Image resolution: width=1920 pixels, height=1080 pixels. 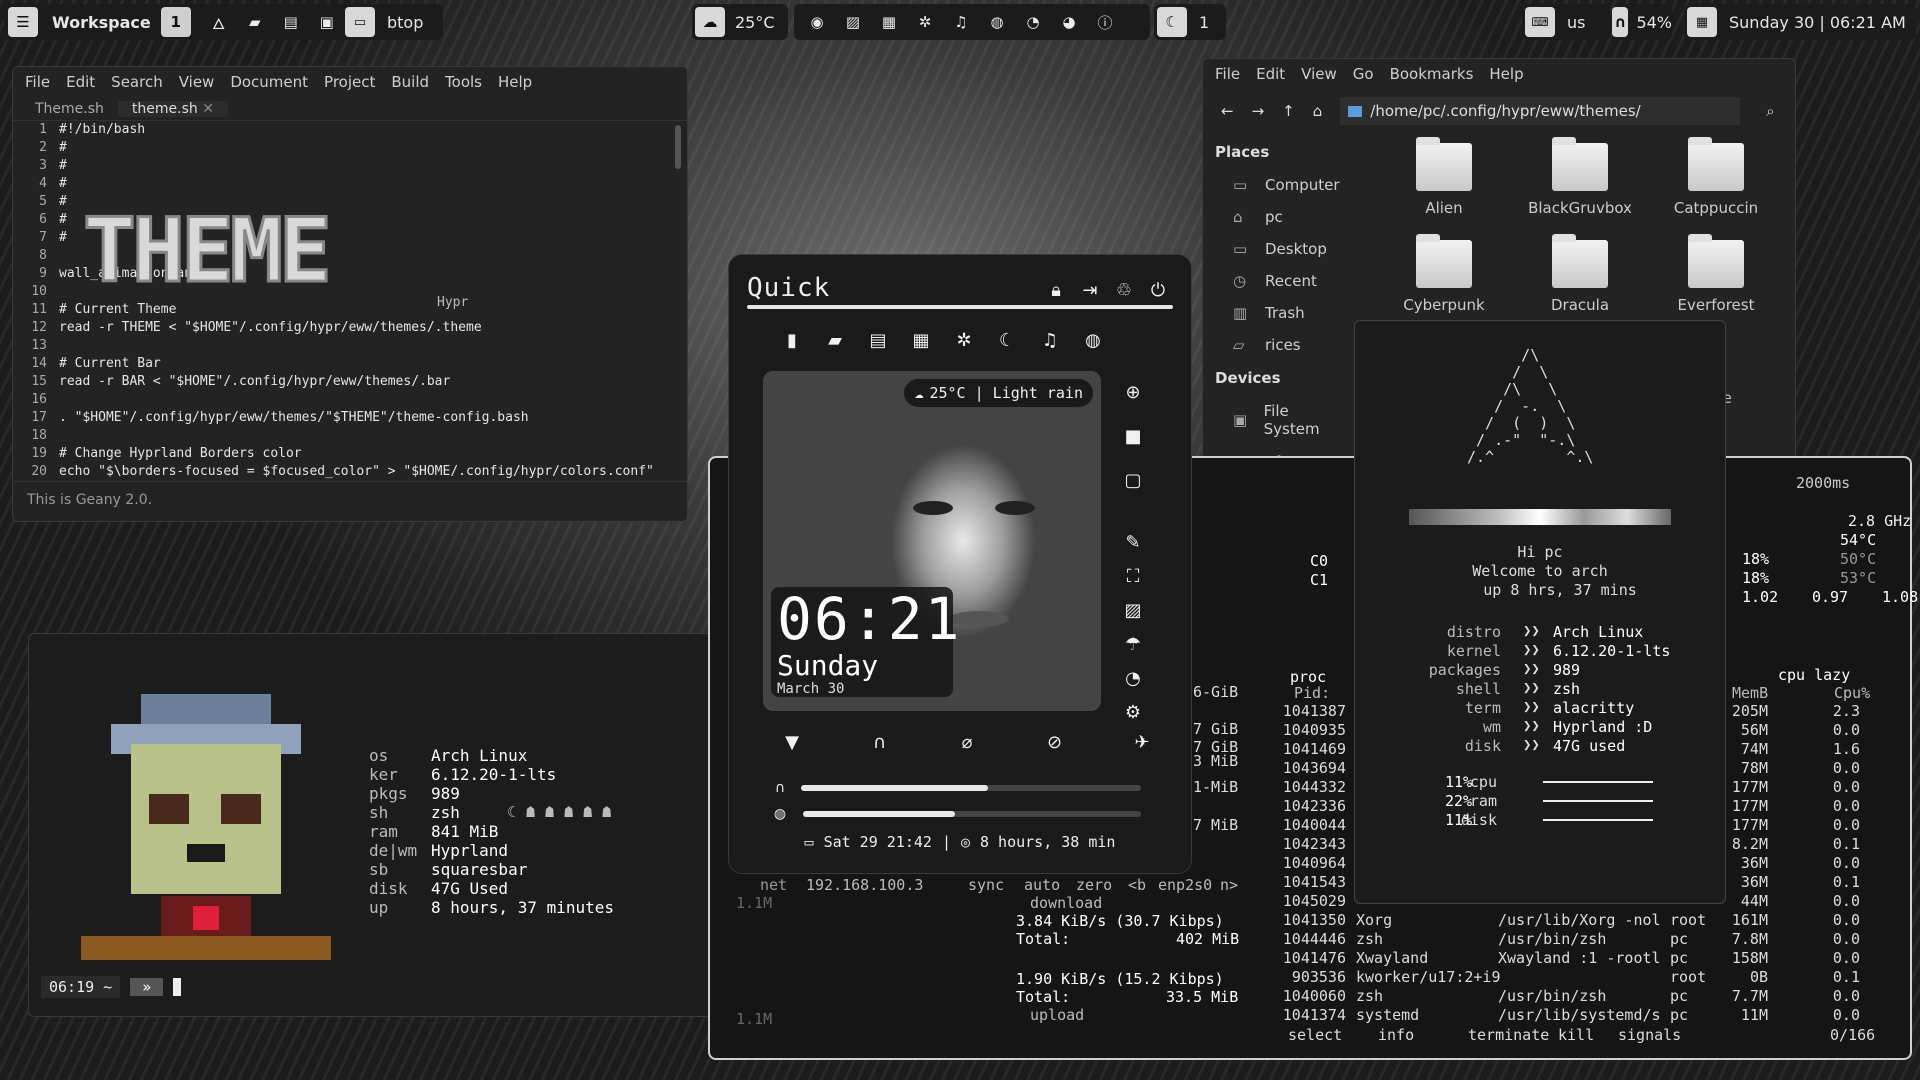 What do you see at coordinates (1288, 313) in the screenshot?
I see `sidebar-item-trash: ▥ Trash` at bounding box center [1288, 313].